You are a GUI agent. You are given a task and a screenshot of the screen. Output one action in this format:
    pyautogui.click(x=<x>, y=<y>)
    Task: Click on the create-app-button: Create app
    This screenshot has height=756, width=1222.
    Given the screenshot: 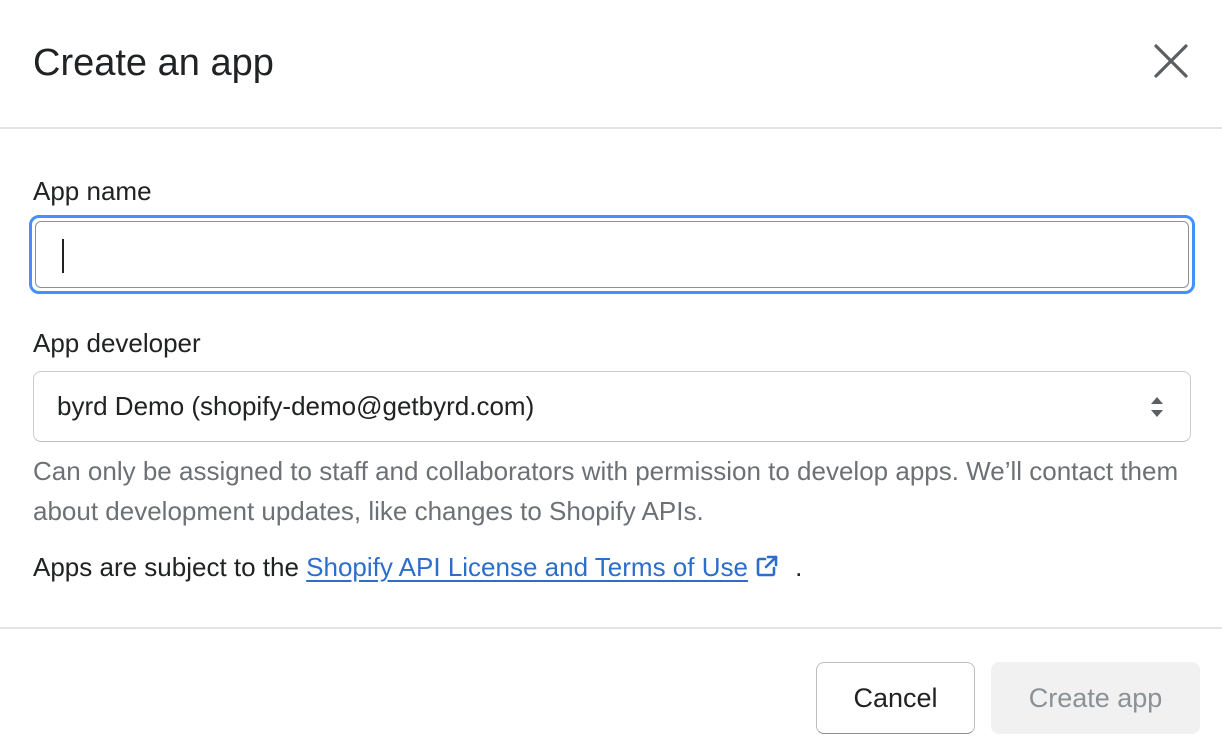 What is the action you would take?
    pyautogui.click(x=1095, y=698)
    